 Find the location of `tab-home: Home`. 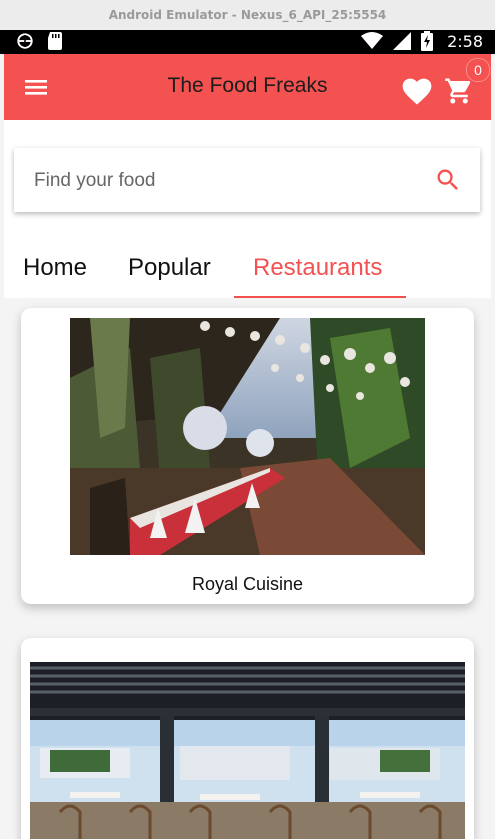

tab-home: Home is located at coordinates (55, 268).